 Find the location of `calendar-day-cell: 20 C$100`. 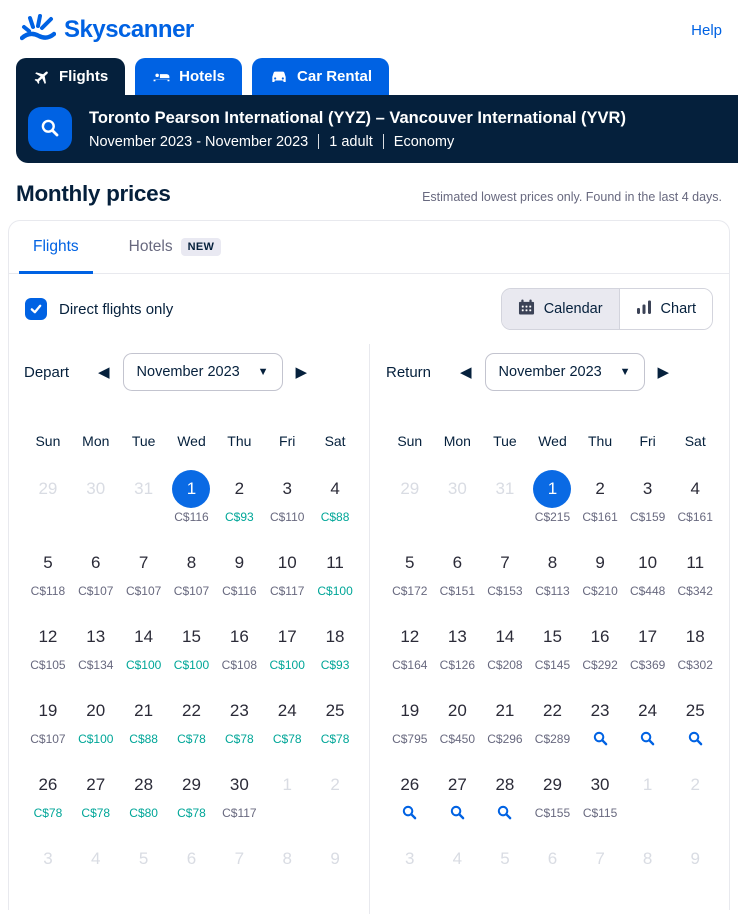

calendar-day-cell: 20 C$100 is located at coordinates (96, 719).